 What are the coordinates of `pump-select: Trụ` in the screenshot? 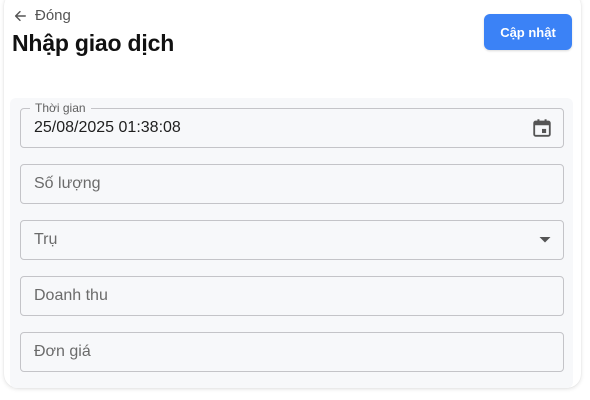 It's located at (292, 240).